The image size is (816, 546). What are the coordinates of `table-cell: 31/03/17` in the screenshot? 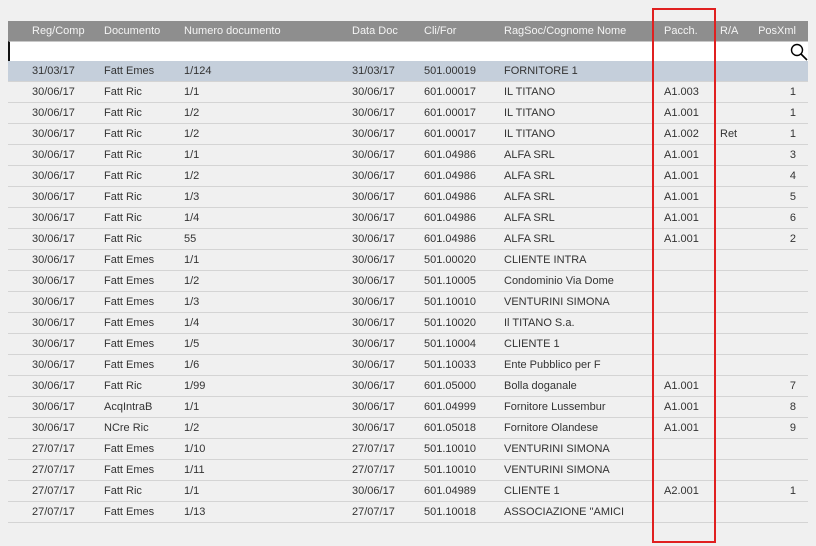 It's located at (373, 71).